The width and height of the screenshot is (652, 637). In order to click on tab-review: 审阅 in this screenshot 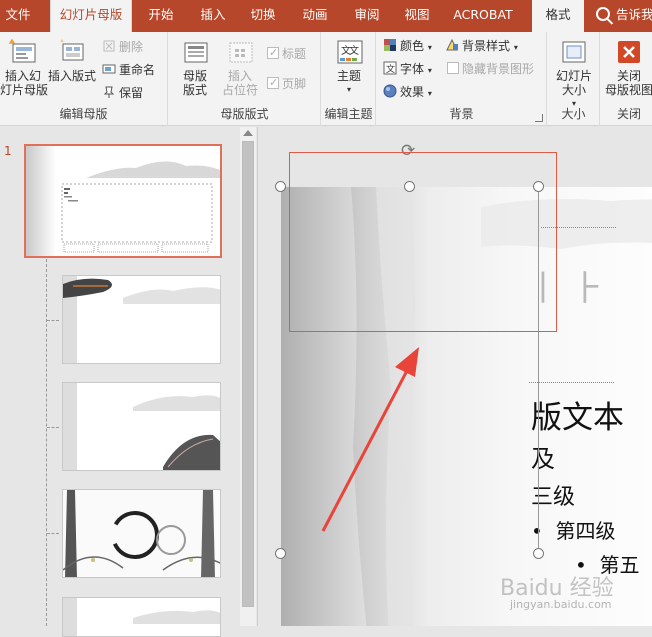, I will do `click(367, 16)`.